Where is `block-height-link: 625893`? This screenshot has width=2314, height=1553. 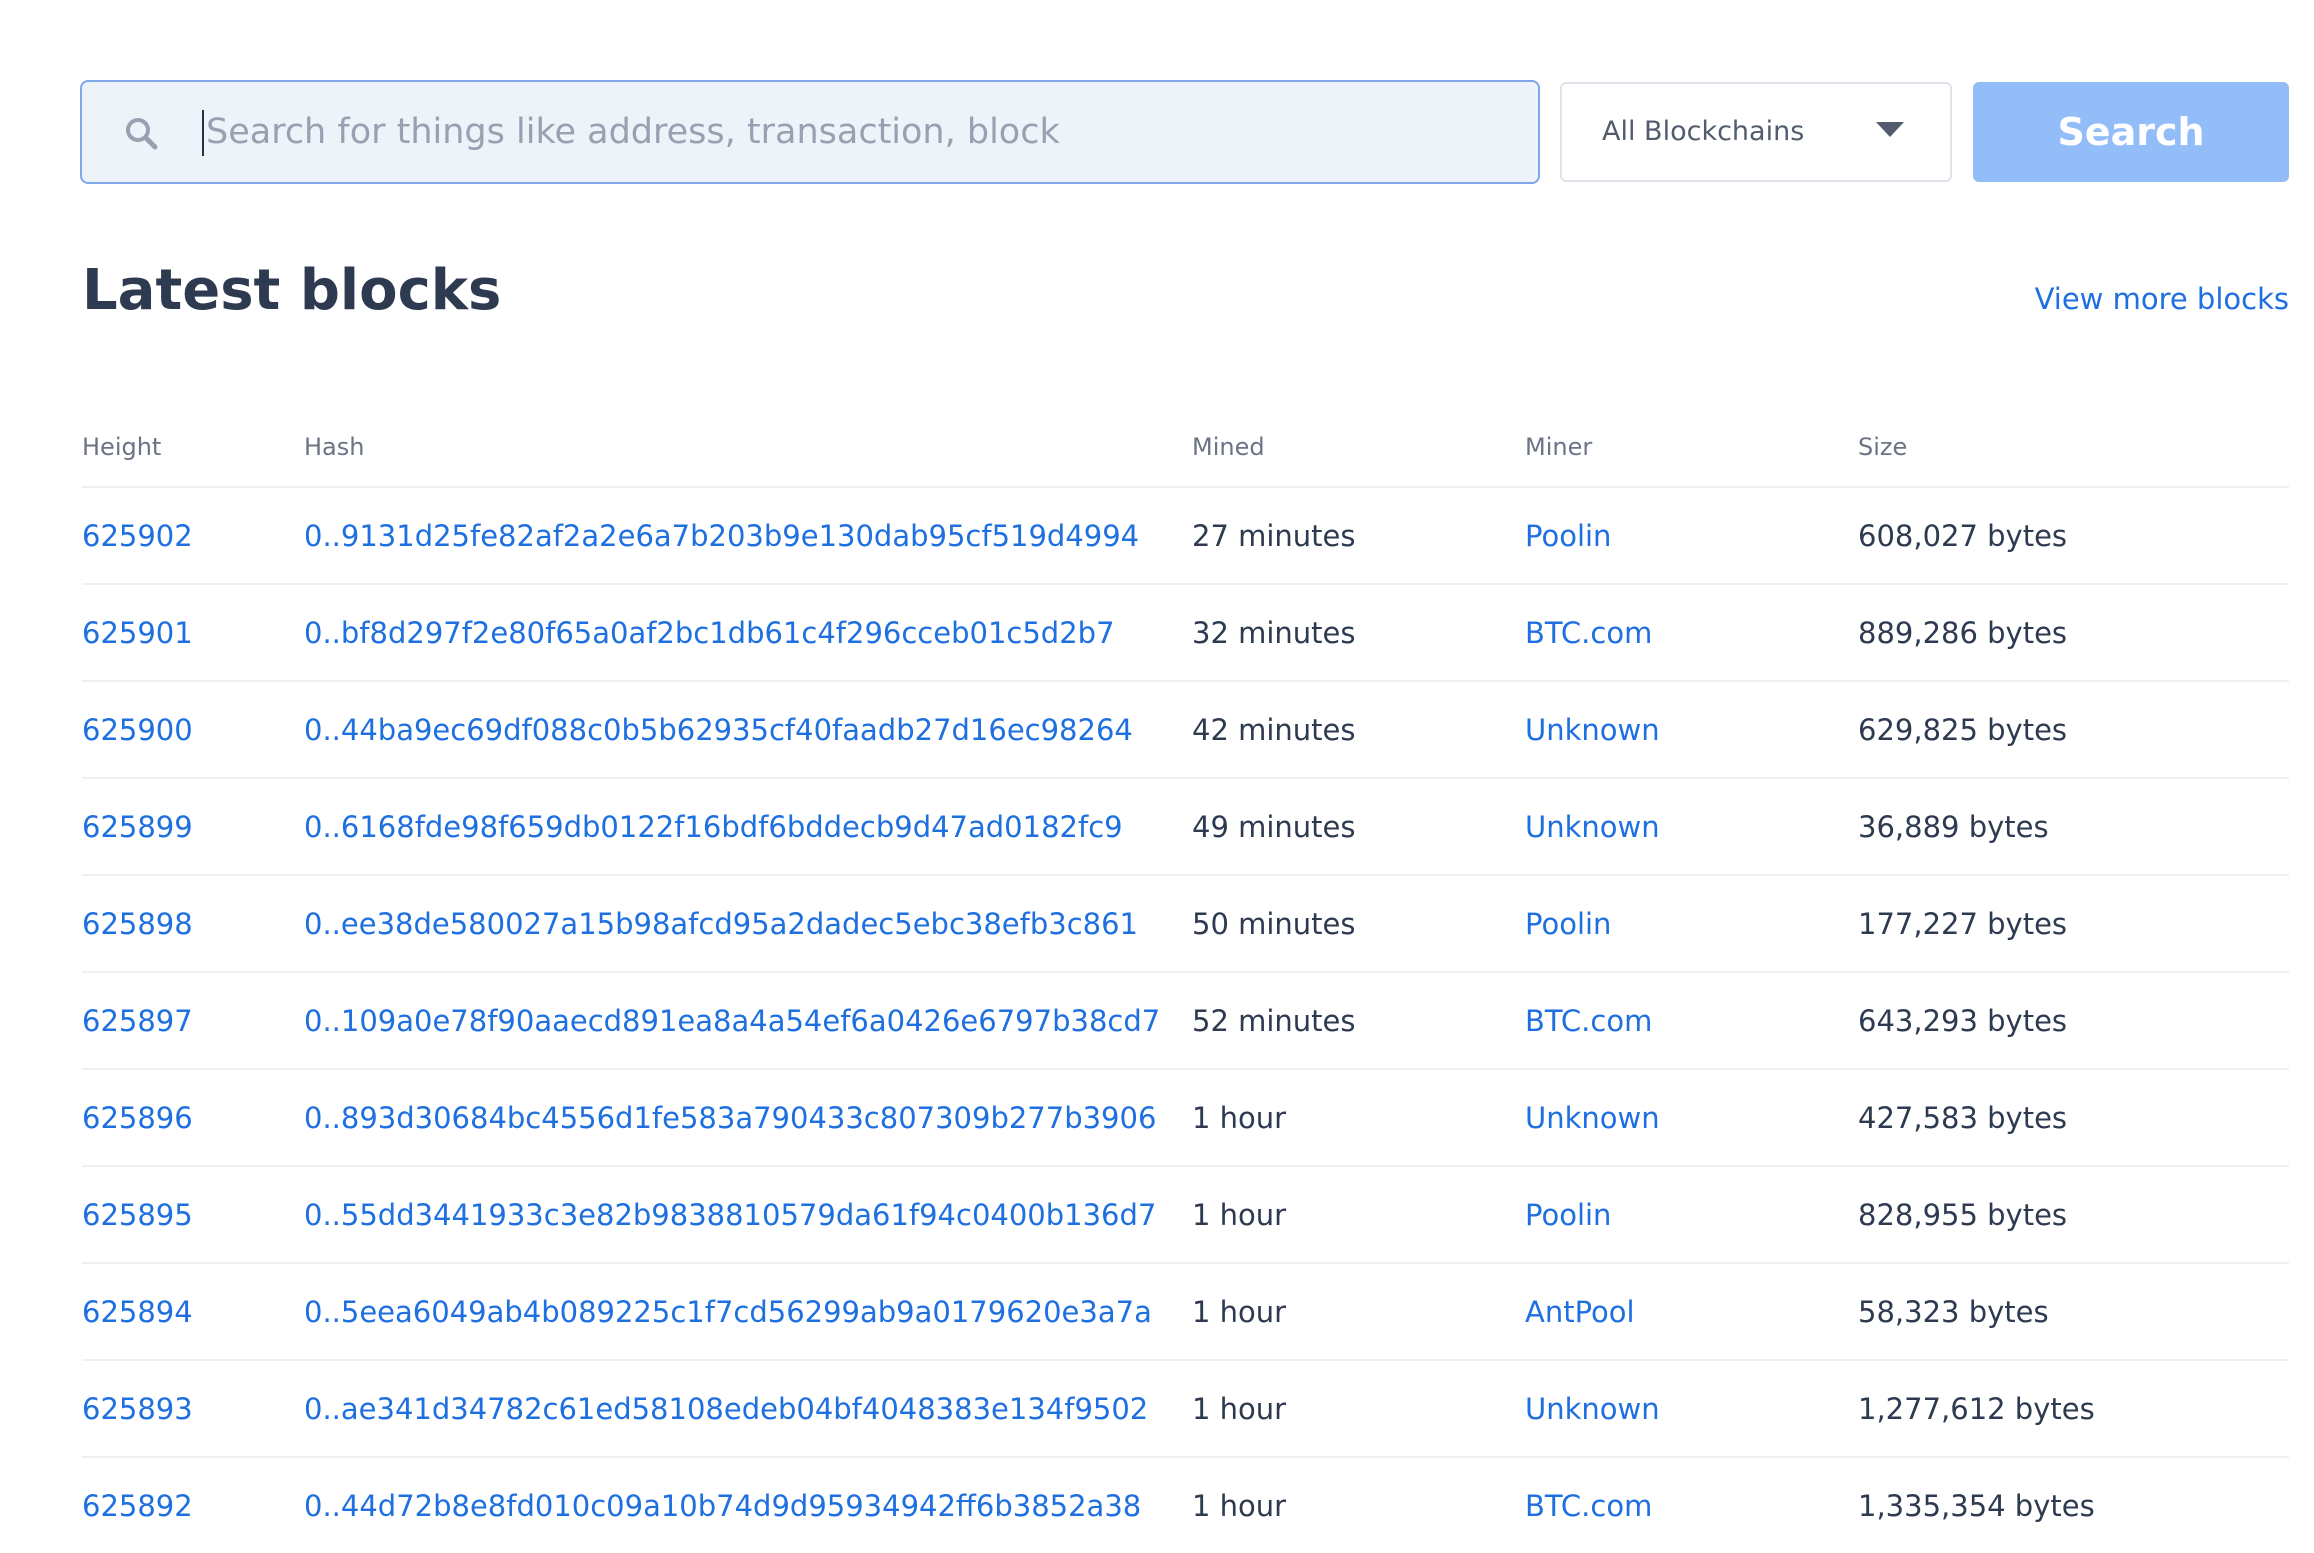 block-height-link: 625893 is located at coordinates (137, 1409).